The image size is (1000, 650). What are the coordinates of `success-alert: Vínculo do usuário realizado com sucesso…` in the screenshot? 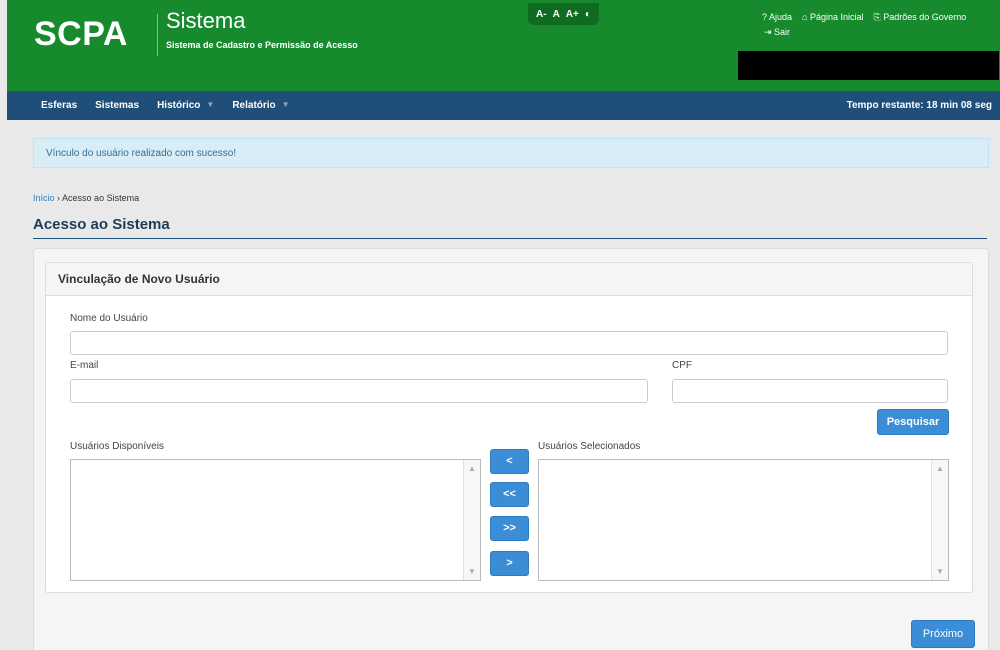 It's located at (511, 153).